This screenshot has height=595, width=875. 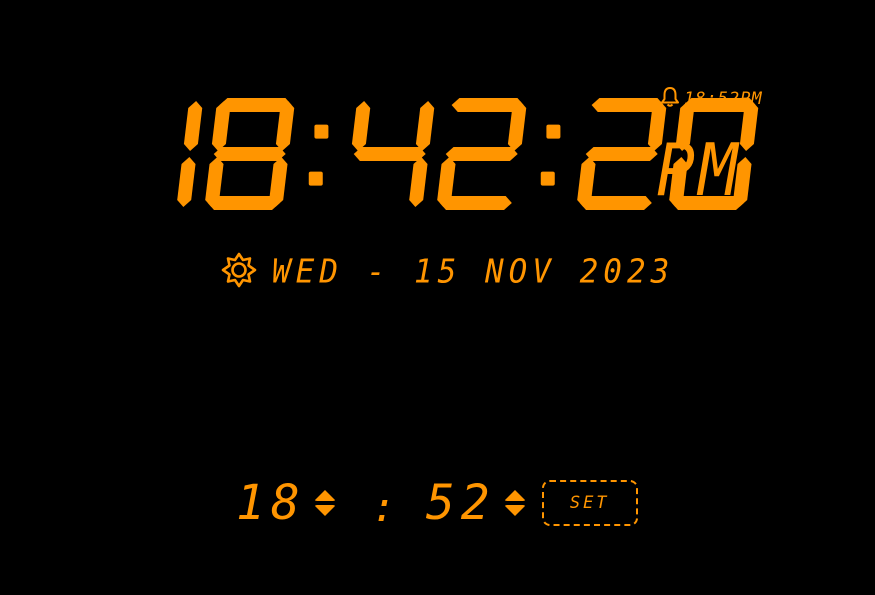 I want to click on alarm-minute-value: 52, so click(x=460, y=503).